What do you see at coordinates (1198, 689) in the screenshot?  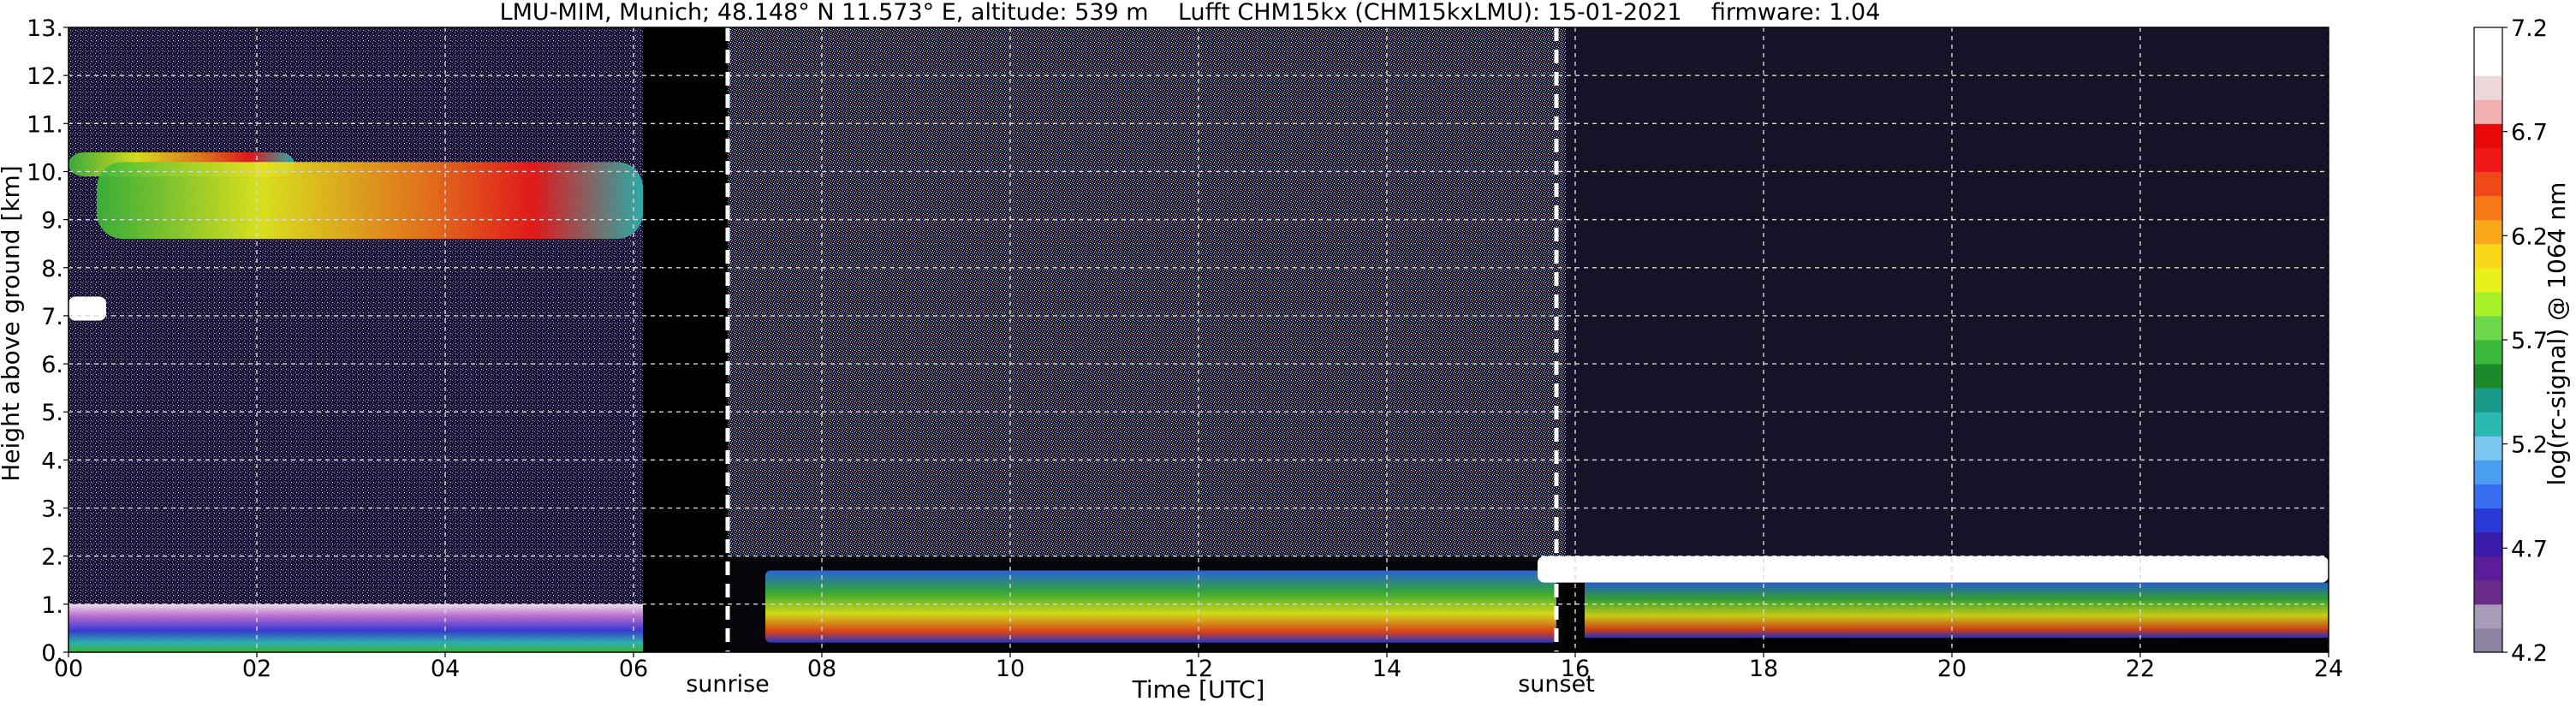 I see `x-axis-label: Time [UTC]` at bounding box center [1198, 689].